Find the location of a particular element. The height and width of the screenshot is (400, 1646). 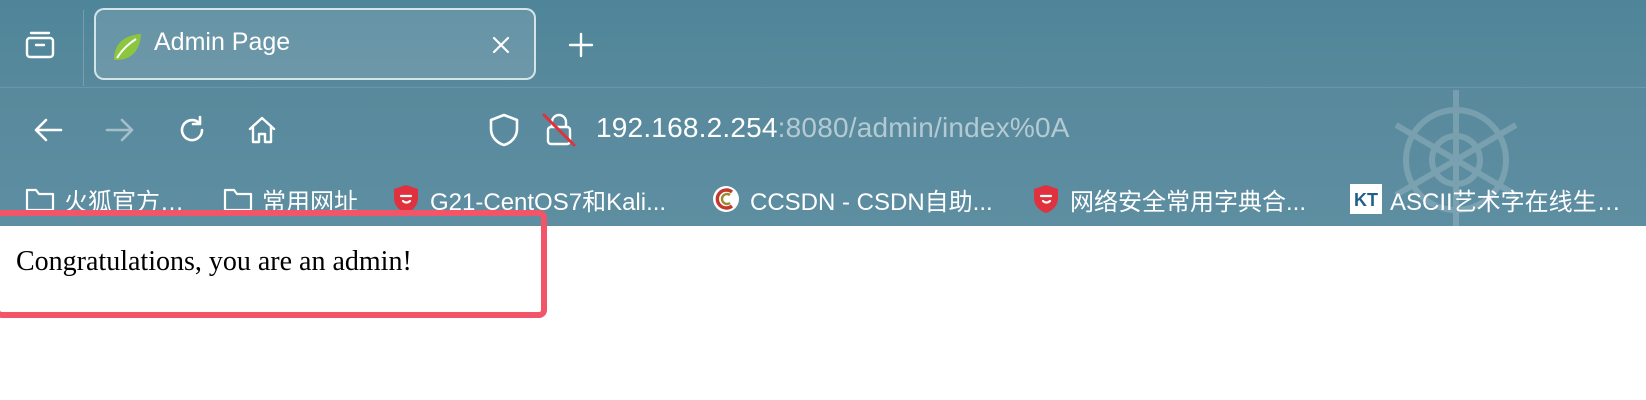

reload-icon is located at coordinates (192, 128).